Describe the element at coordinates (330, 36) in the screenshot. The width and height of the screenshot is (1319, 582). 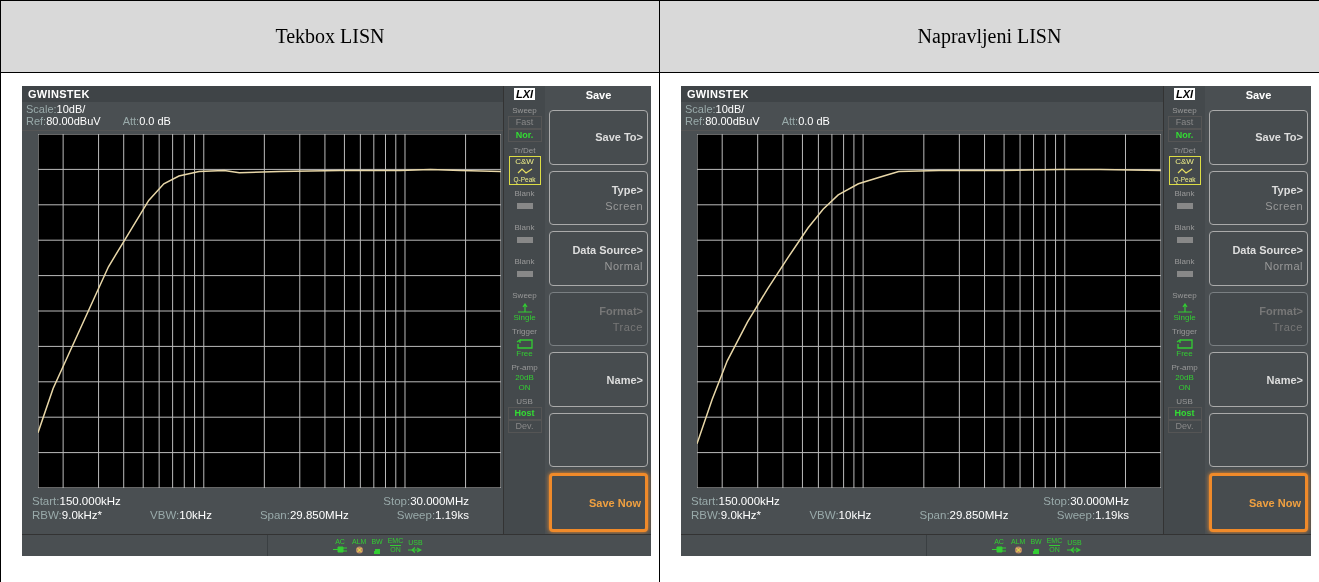
I see `column-heading: Tekbox LISN` at that location.